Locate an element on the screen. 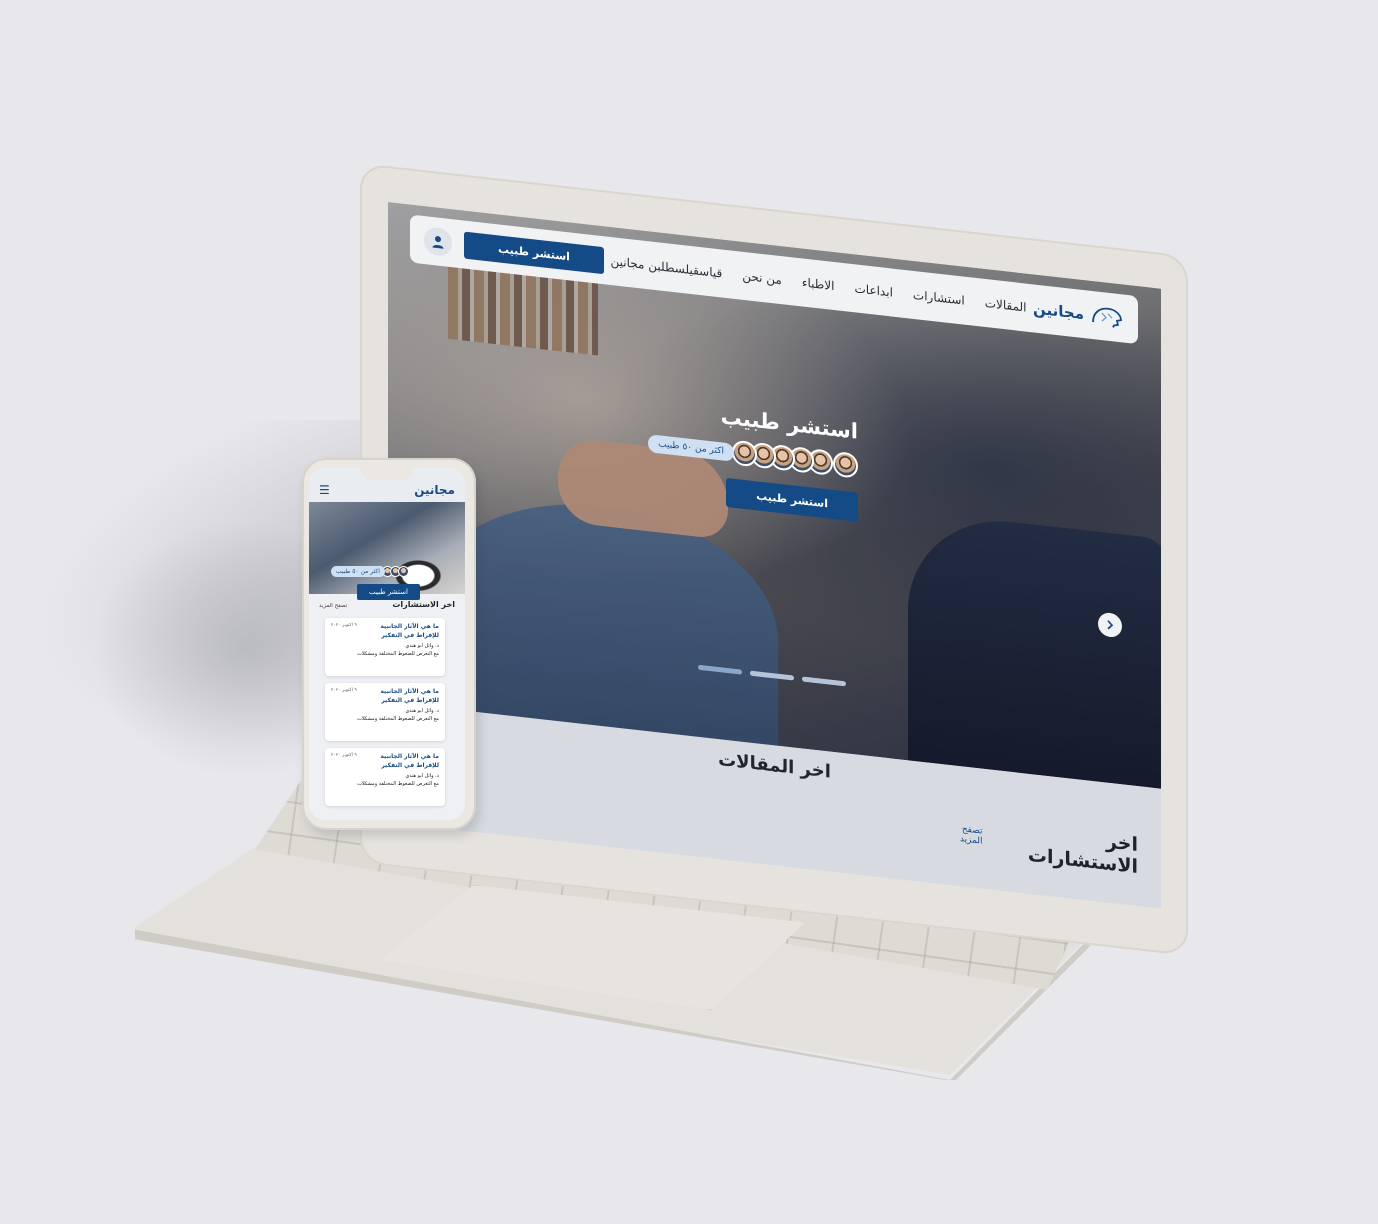  site-logo: مجانين is located at coordinates (1078, 313).